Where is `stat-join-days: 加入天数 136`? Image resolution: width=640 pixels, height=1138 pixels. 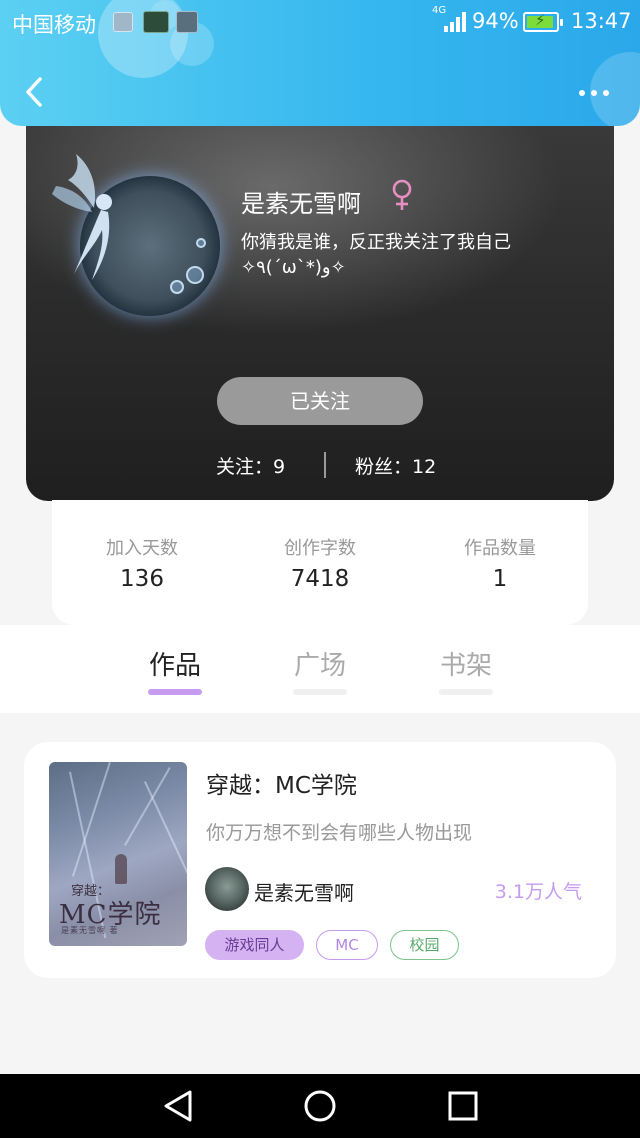 stat-join-days: 加入天数 136 is located at coordinates (142, 563).